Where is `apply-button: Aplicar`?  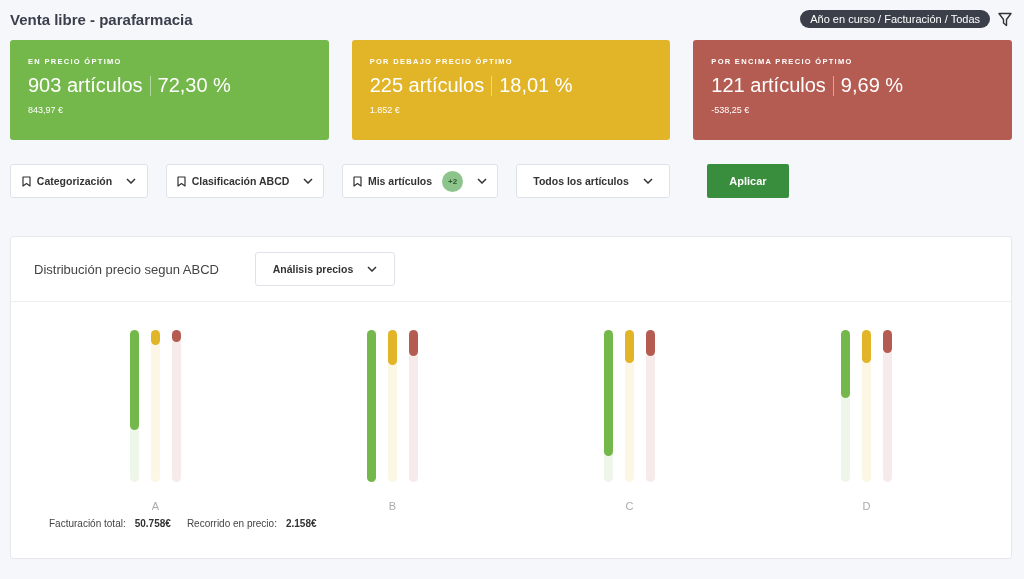 apply-button: Aplicar is located at coordinates (748, 181).